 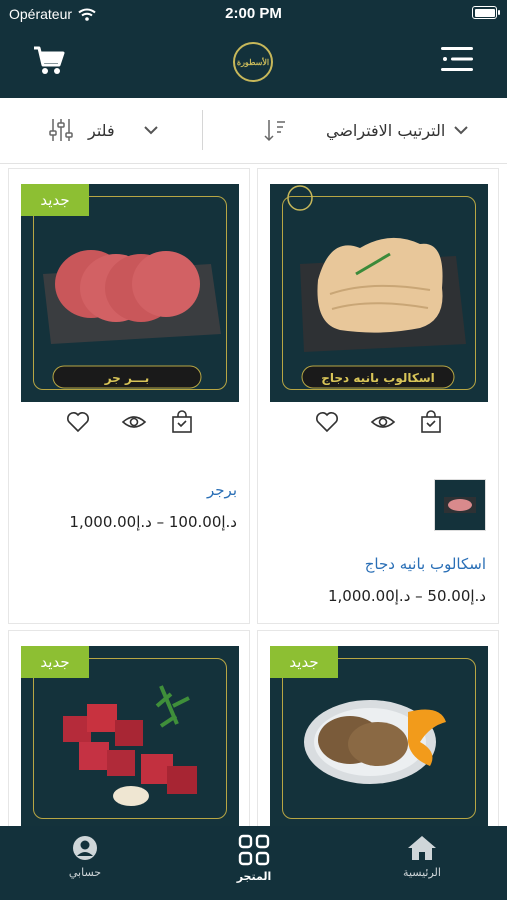 I want to click on burger-patties-image: بـــر جر, so click(x=132, y=319).